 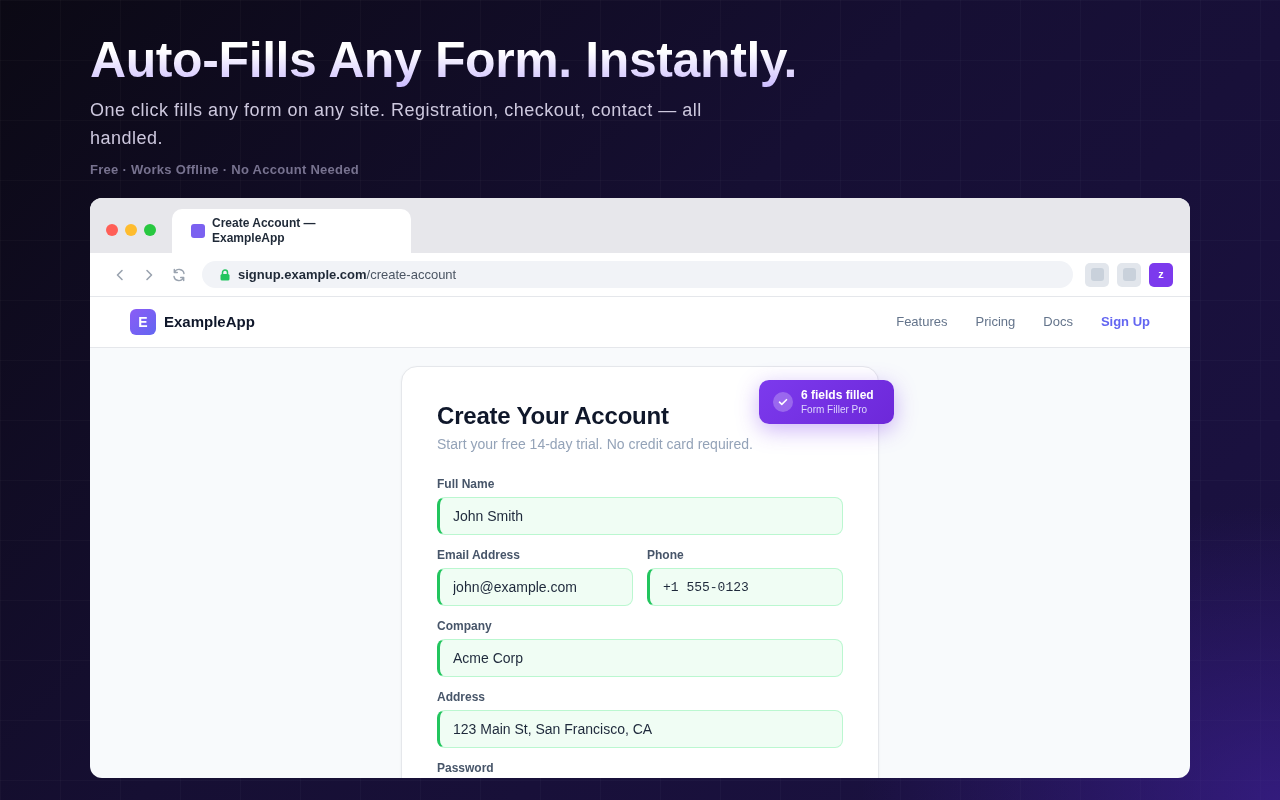 What do you see at coordinates (112, 230) in the screenshot?
I see `close-icon` at bounding box center [112, 230].